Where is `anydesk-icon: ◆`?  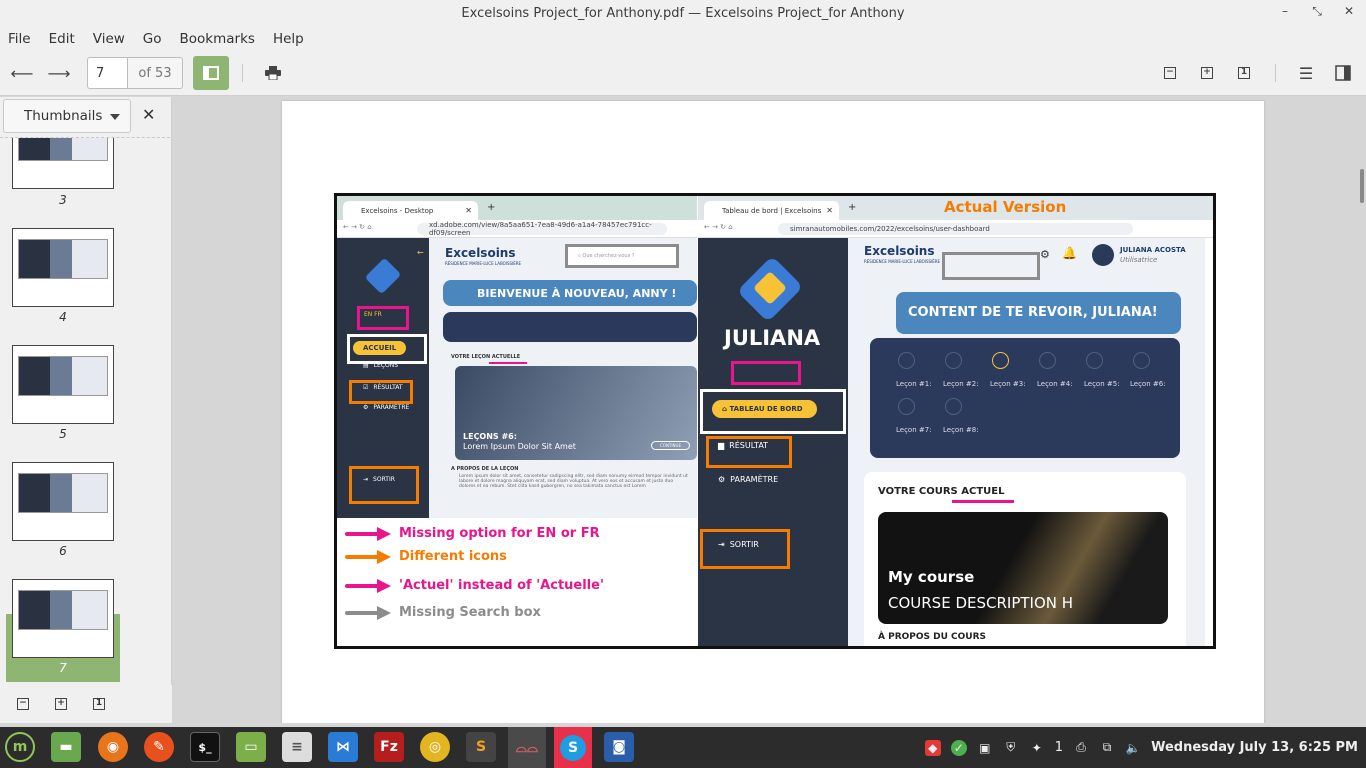 anydesk-icon: ◆ is located at coordinates (932, 747).